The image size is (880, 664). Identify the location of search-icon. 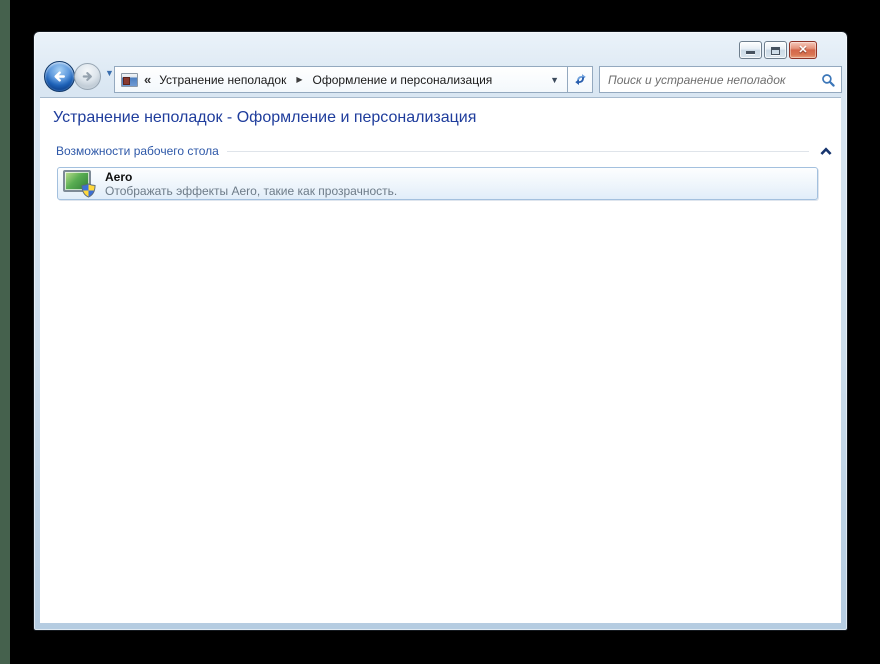
(828, 80).